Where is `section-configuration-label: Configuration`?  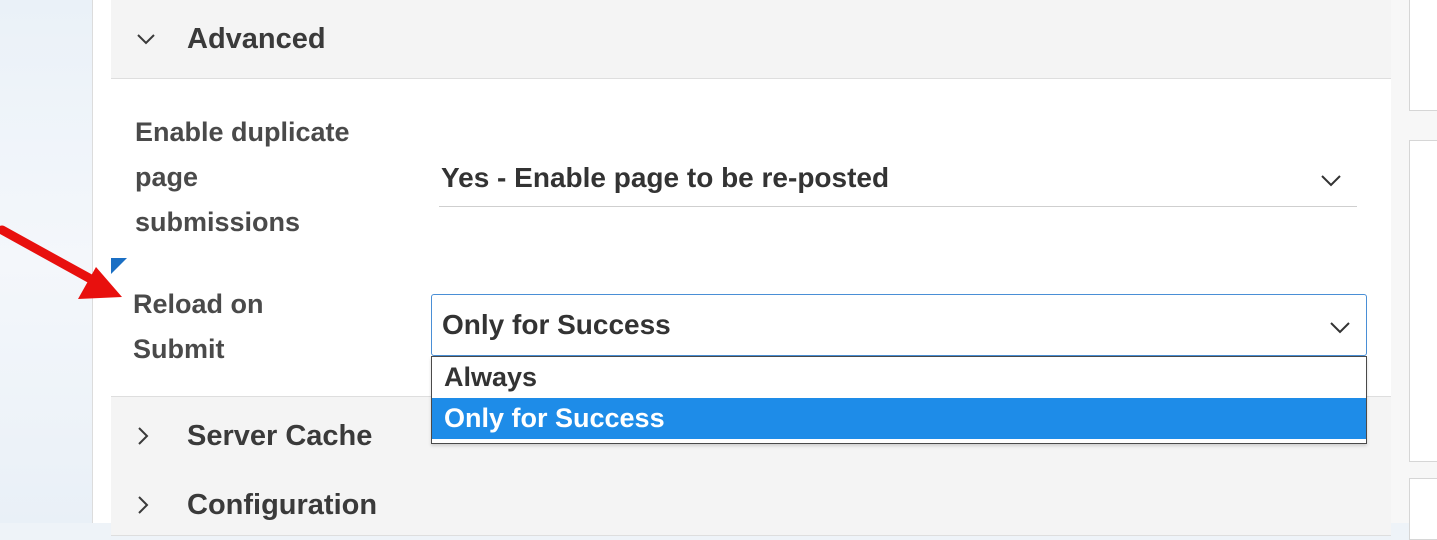
section-configuration-label: Configuration is located at coordinates (282, 504).